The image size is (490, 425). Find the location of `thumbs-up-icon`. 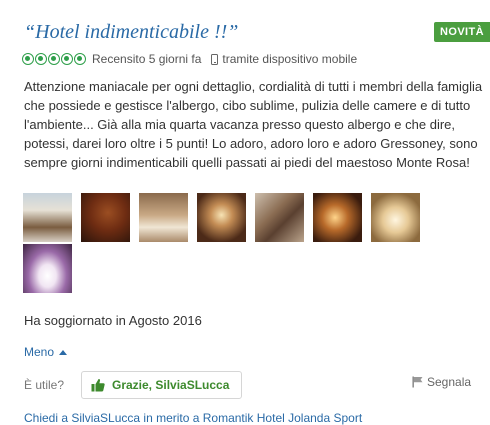

thumbs-up-icon is located at coordinates (98, 385).